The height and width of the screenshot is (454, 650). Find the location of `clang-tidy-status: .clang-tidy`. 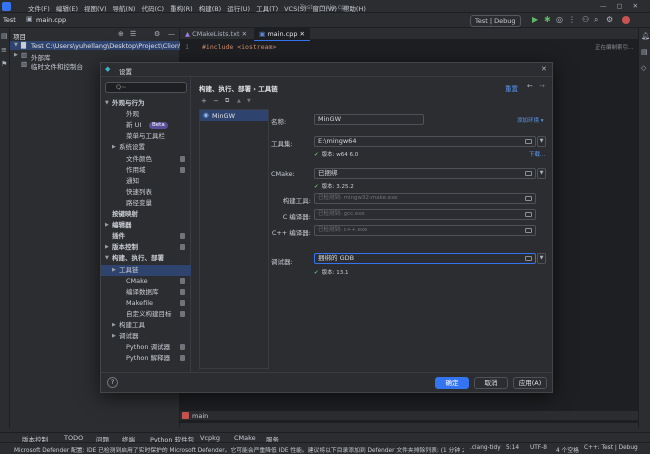

clang-tidy-status: .clang-tidy is located at coordinates (485, 448).